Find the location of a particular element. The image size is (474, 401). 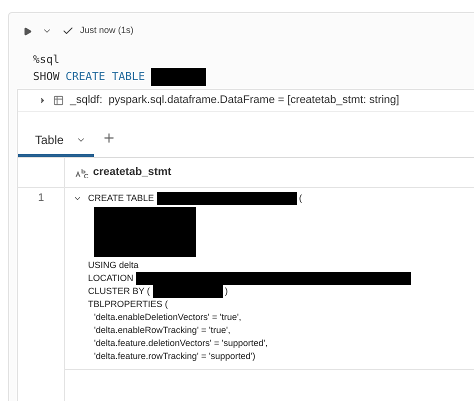

dataframe-summary: _sqldf: pyspark.sql.dataframe.DataFrame = [createtab_stmt: string] is located at coordinates (235, 100).